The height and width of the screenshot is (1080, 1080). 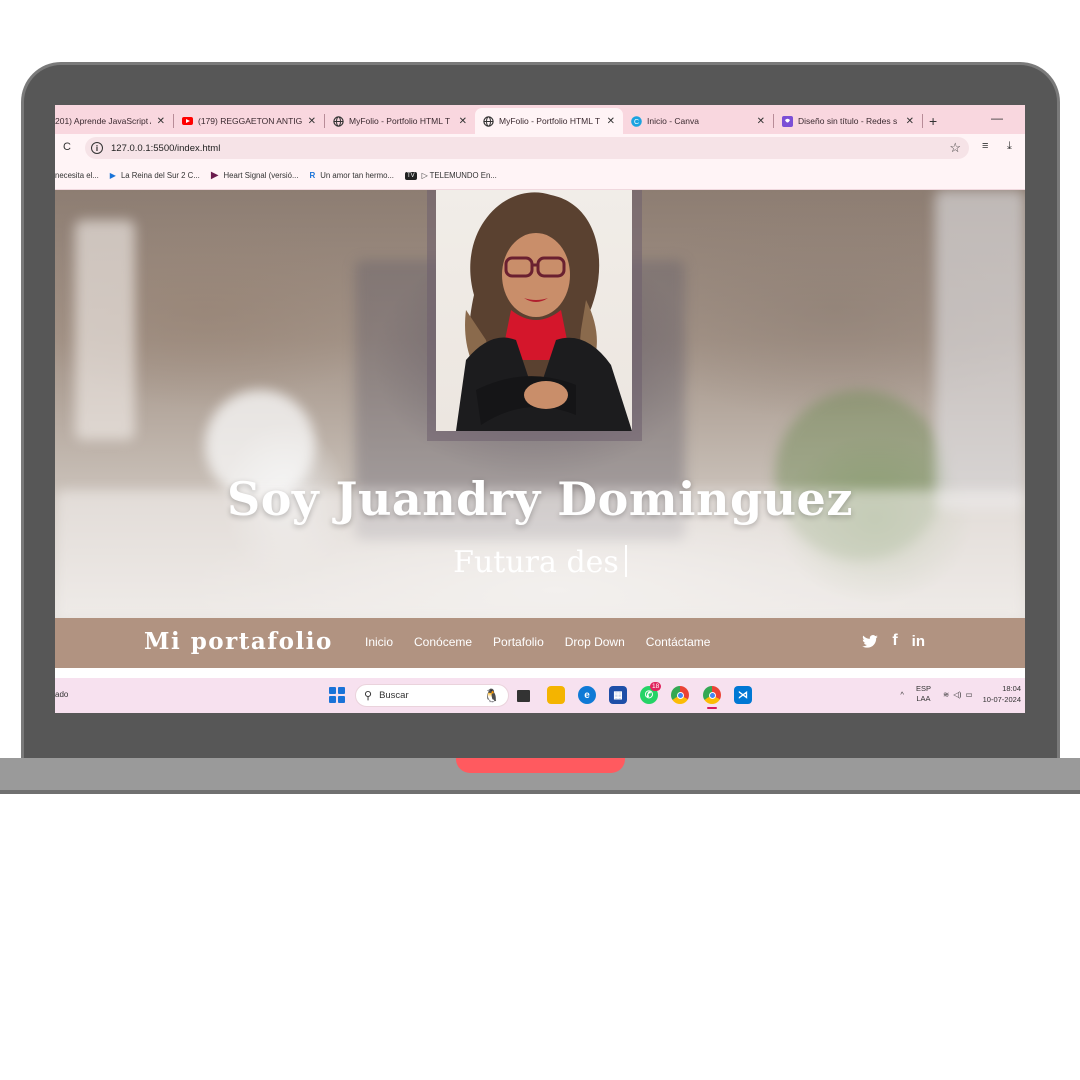 I want to click on tab-javascript: 201) Aprende JavaScript A ✕, so click(x=114, y=121).